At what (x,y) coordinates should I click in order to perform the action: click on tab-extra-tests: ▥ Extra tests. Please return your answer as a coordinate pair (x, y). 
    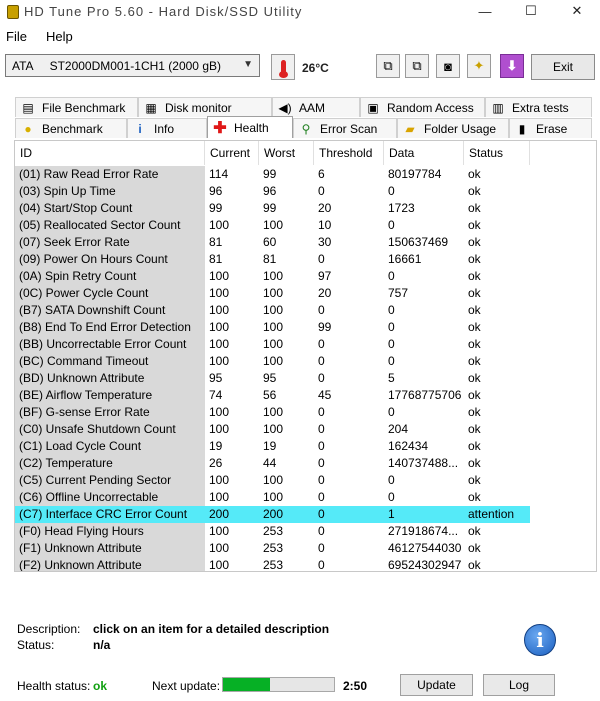
    Looking at the image, I should click on (538, 107).